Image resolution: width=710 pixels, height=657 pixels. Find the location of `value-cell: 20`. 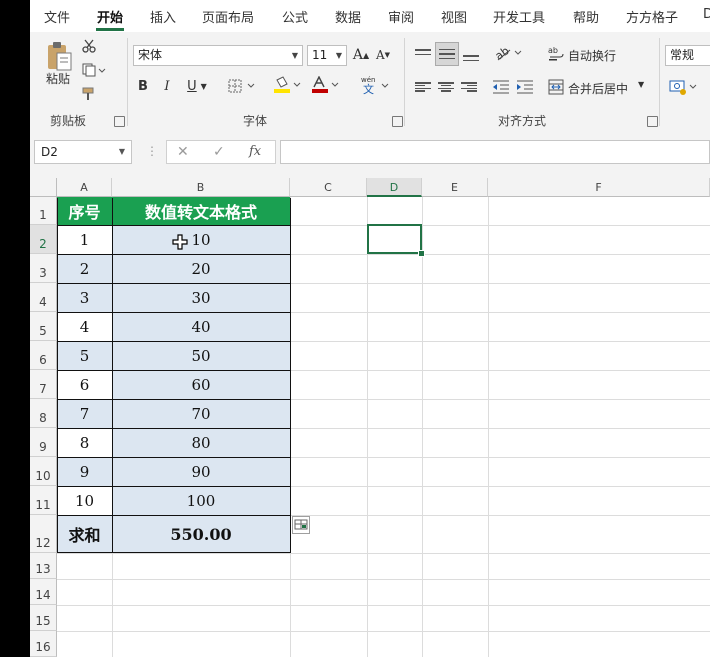

value-cell: 20 is located at coordinates (201, 268).